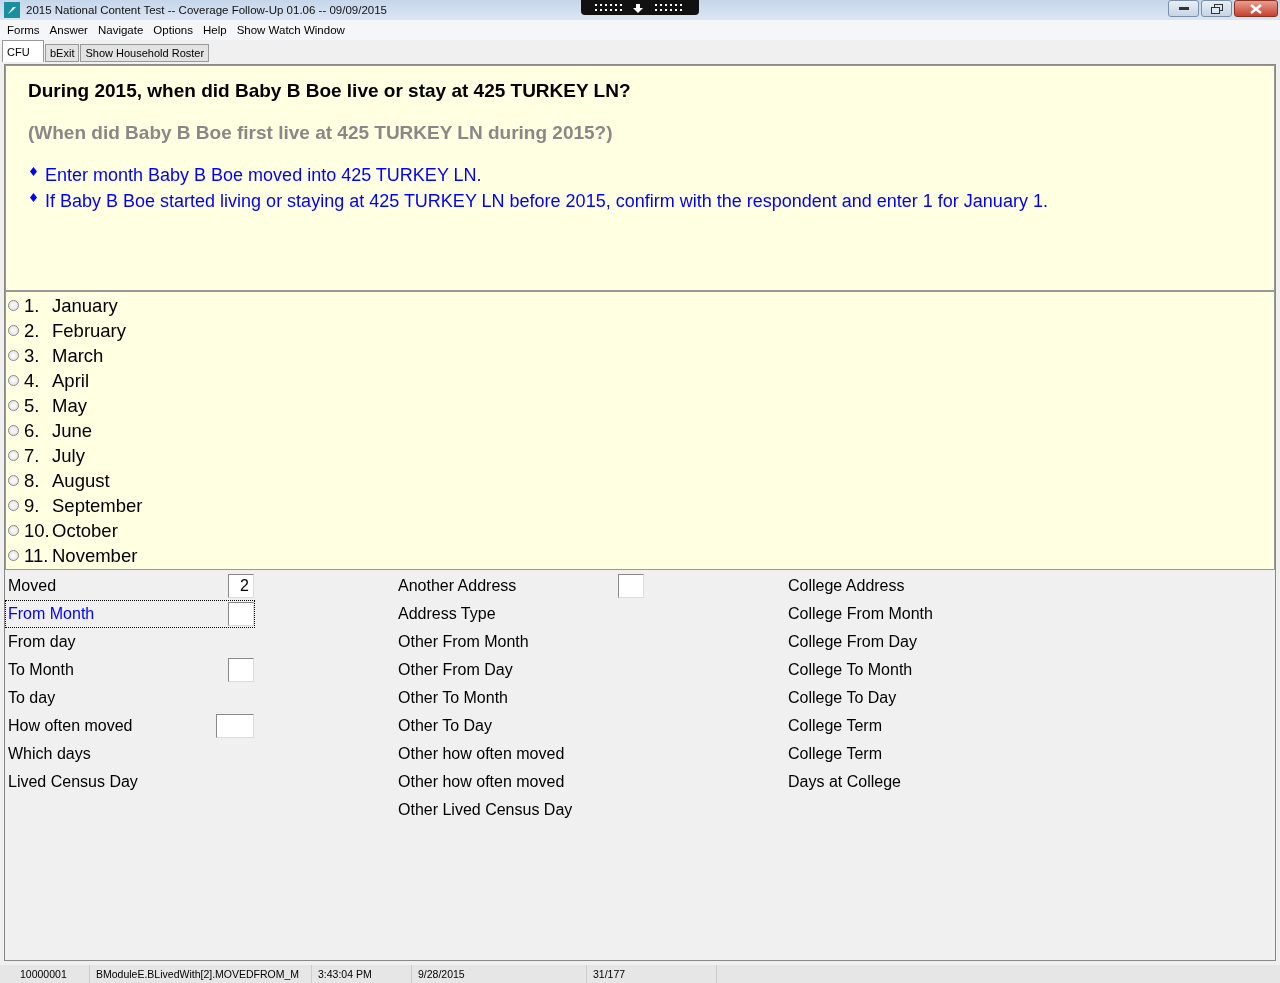  Describe the element at coordinates (464, 642) in the screenshot. I see `field-label: Other From Month` at that location.